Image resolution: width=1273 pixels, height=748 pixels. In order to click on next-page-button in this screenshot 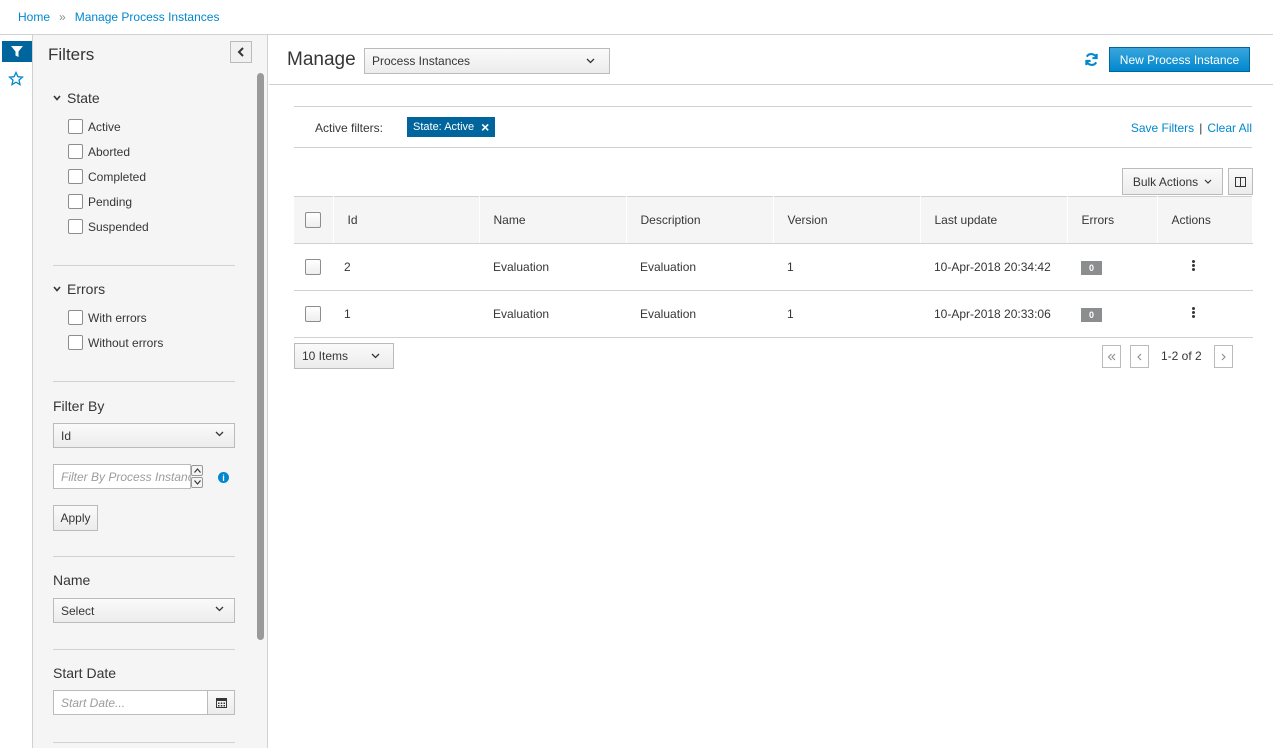, I will do `click(1223, 356)`.